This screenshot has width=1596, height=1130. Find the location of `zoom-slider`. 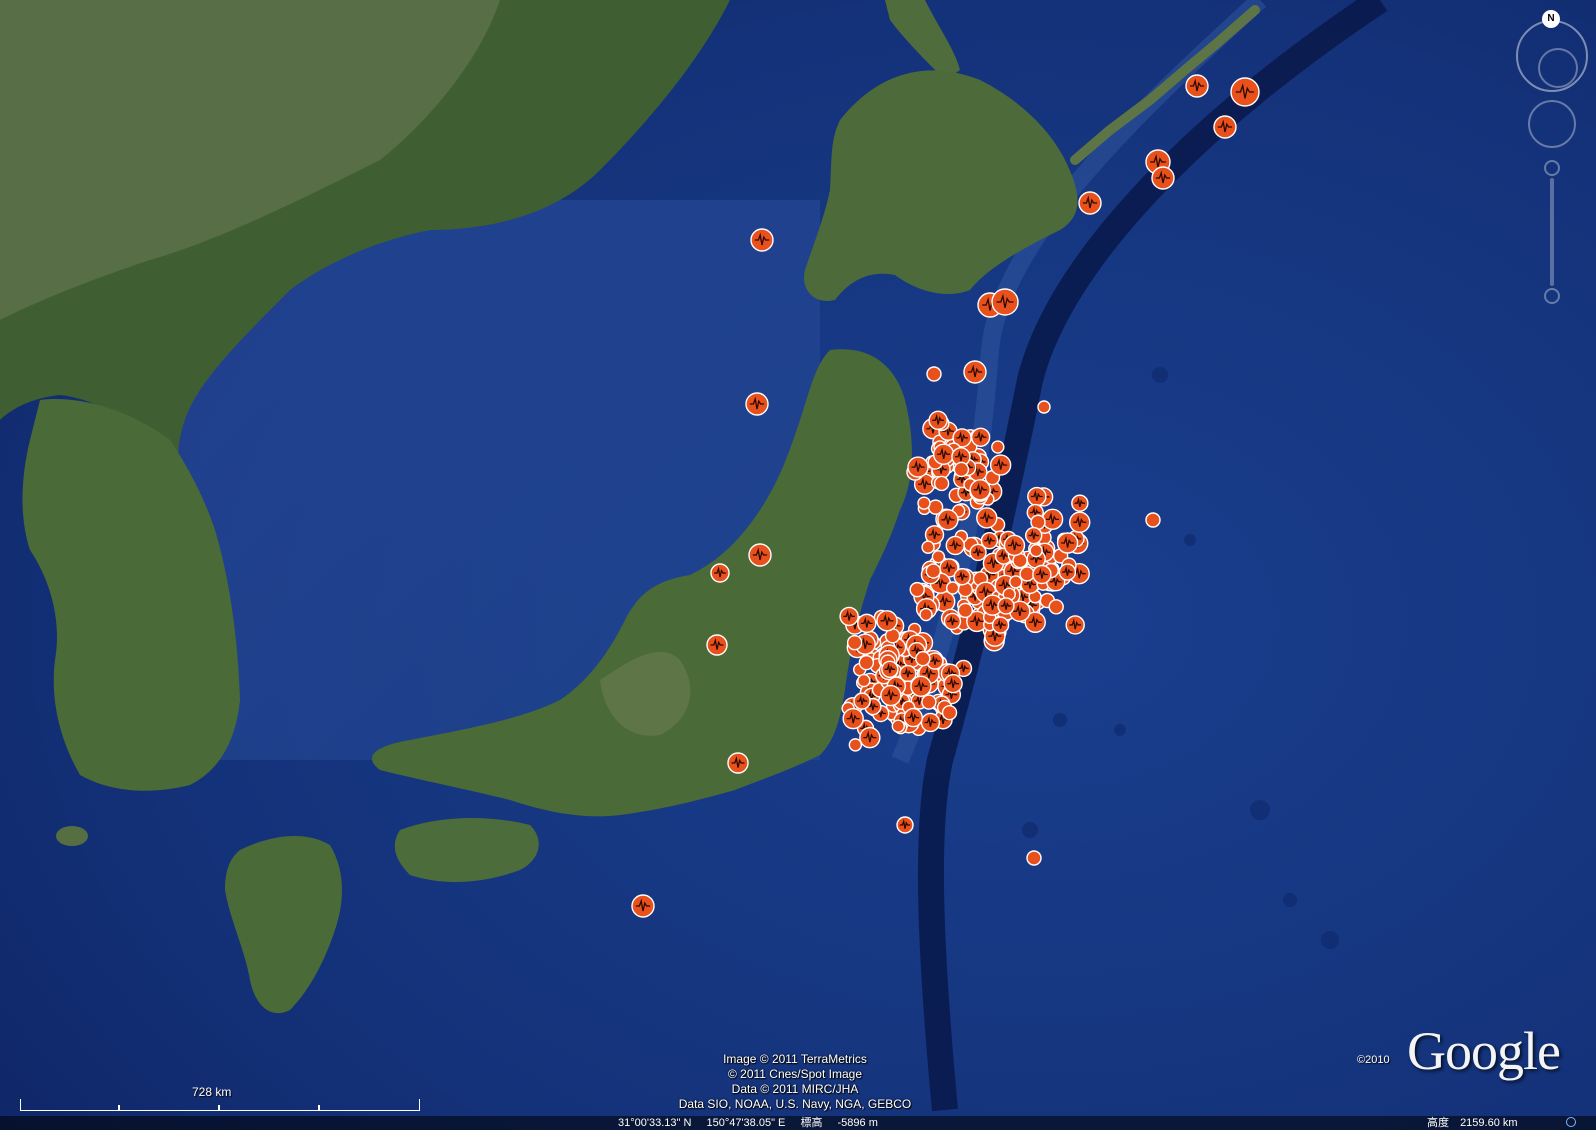

zoom-slider is located at coordinates (1552, 233).